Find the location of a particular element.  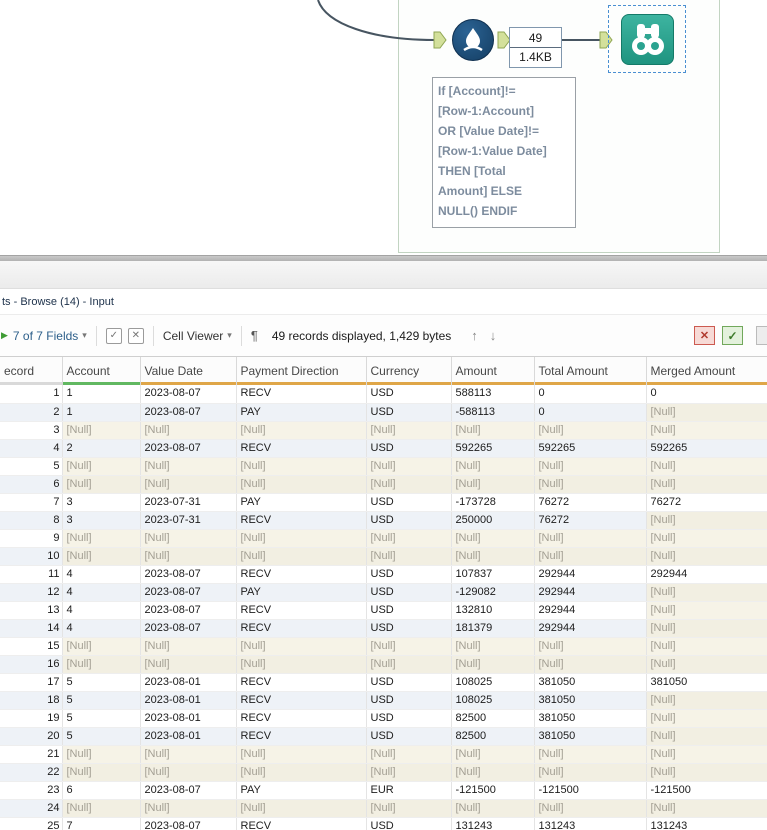

data-cell: EUR is located at coordinates (409, 790).